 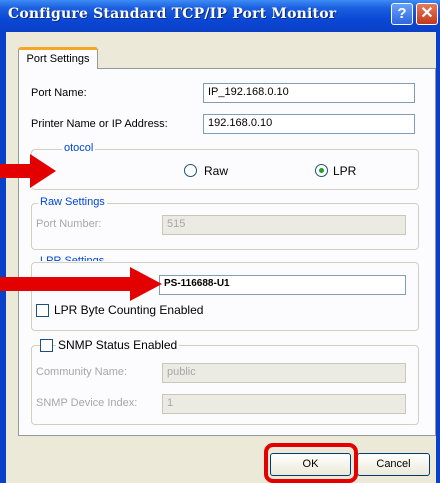 I want to click on protocol-arrow-icon, so click(x=28, y=171).